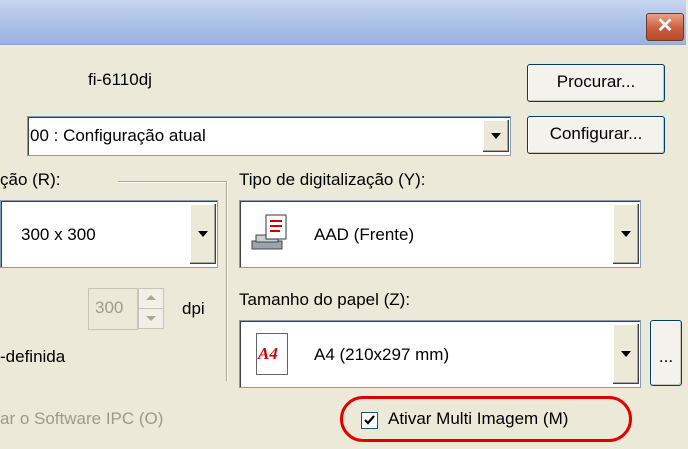 The image size is (688, 449). Describe the element at coordinates (271, 233) in the screenshot. I see `scanner-icon` at that location.